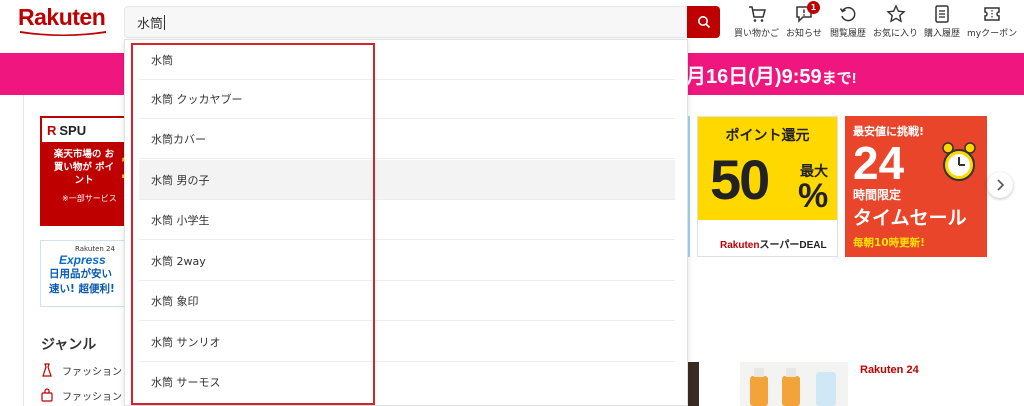 This screenshot has width=1024, height=406. I want to click on search-input-value: 水筒, so click(150, 24).